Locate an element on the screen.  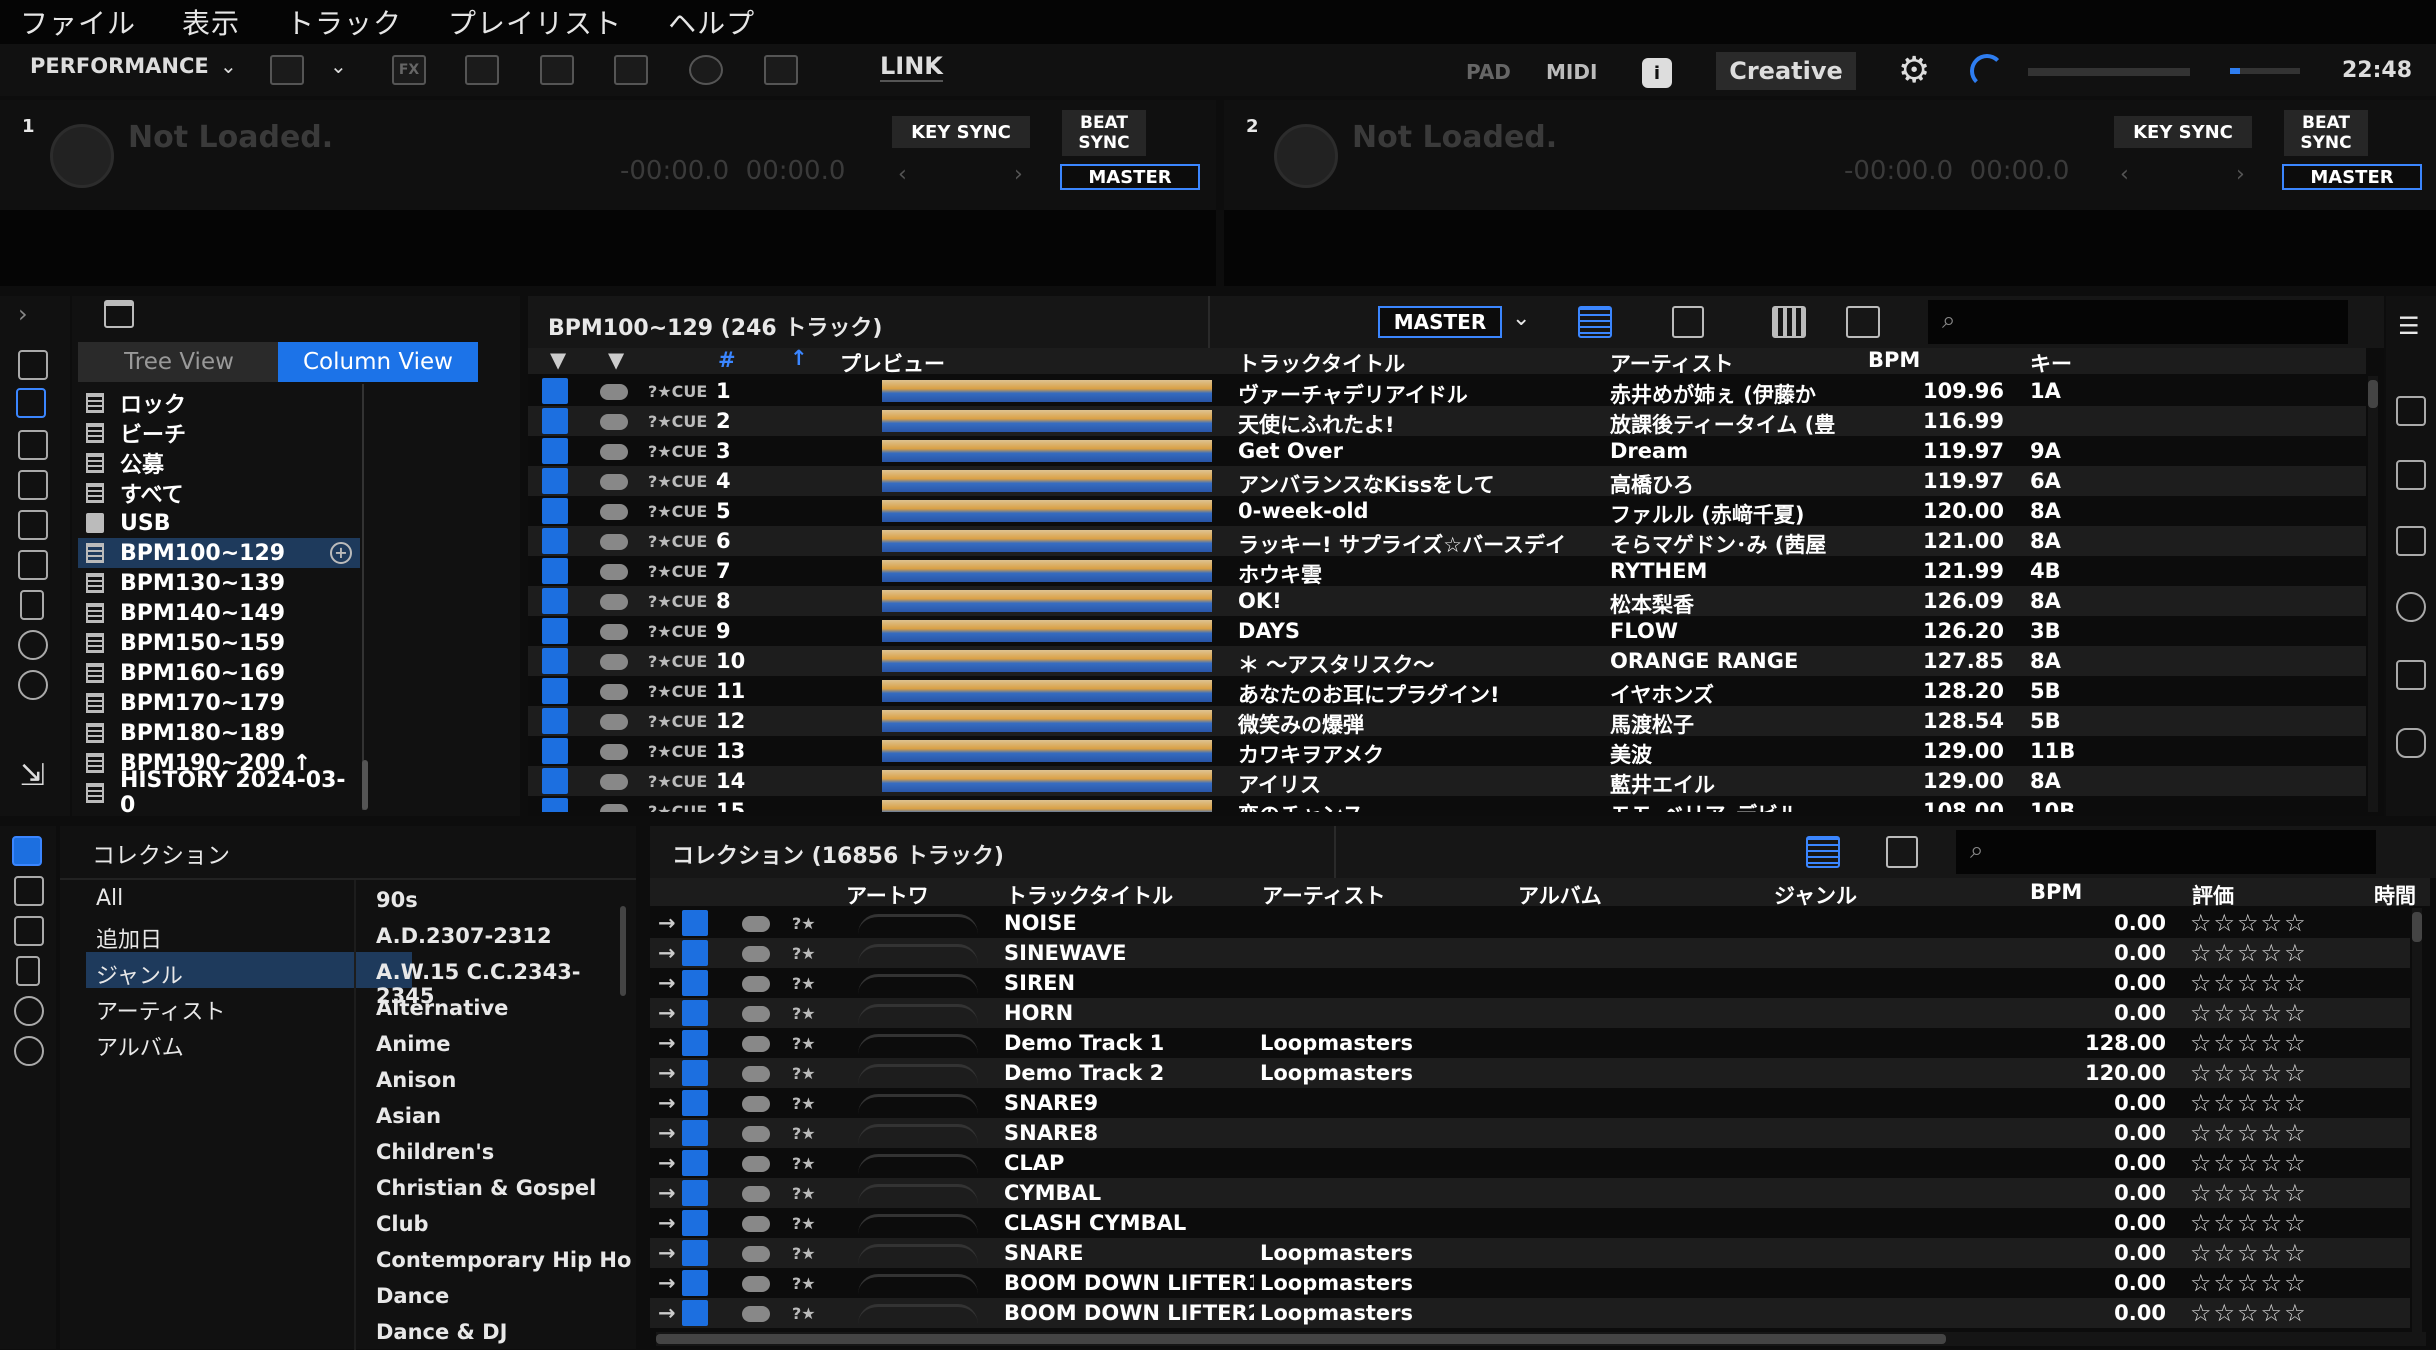
track-row: ?★CUE 13 カワキヲアメク 美波 129.00 11B is located at coordinates (1447, 751).